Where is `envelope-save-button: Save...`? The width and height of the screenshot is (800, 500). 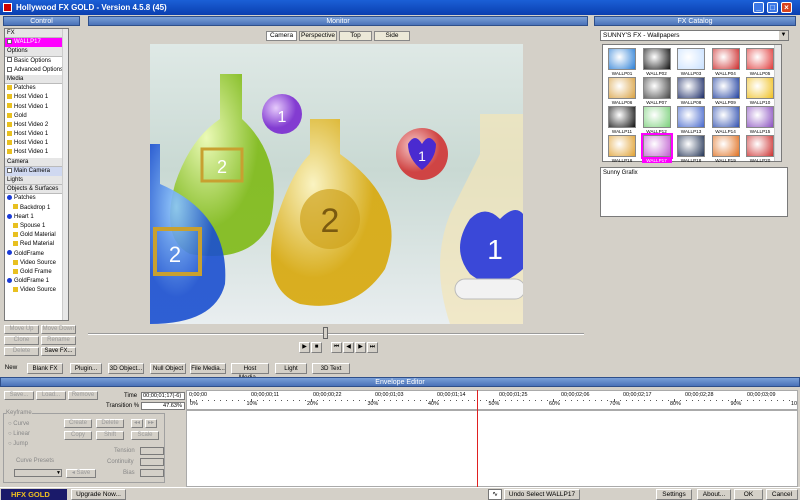 envelope-save-button: Save... is located at coordinates (19, 395).